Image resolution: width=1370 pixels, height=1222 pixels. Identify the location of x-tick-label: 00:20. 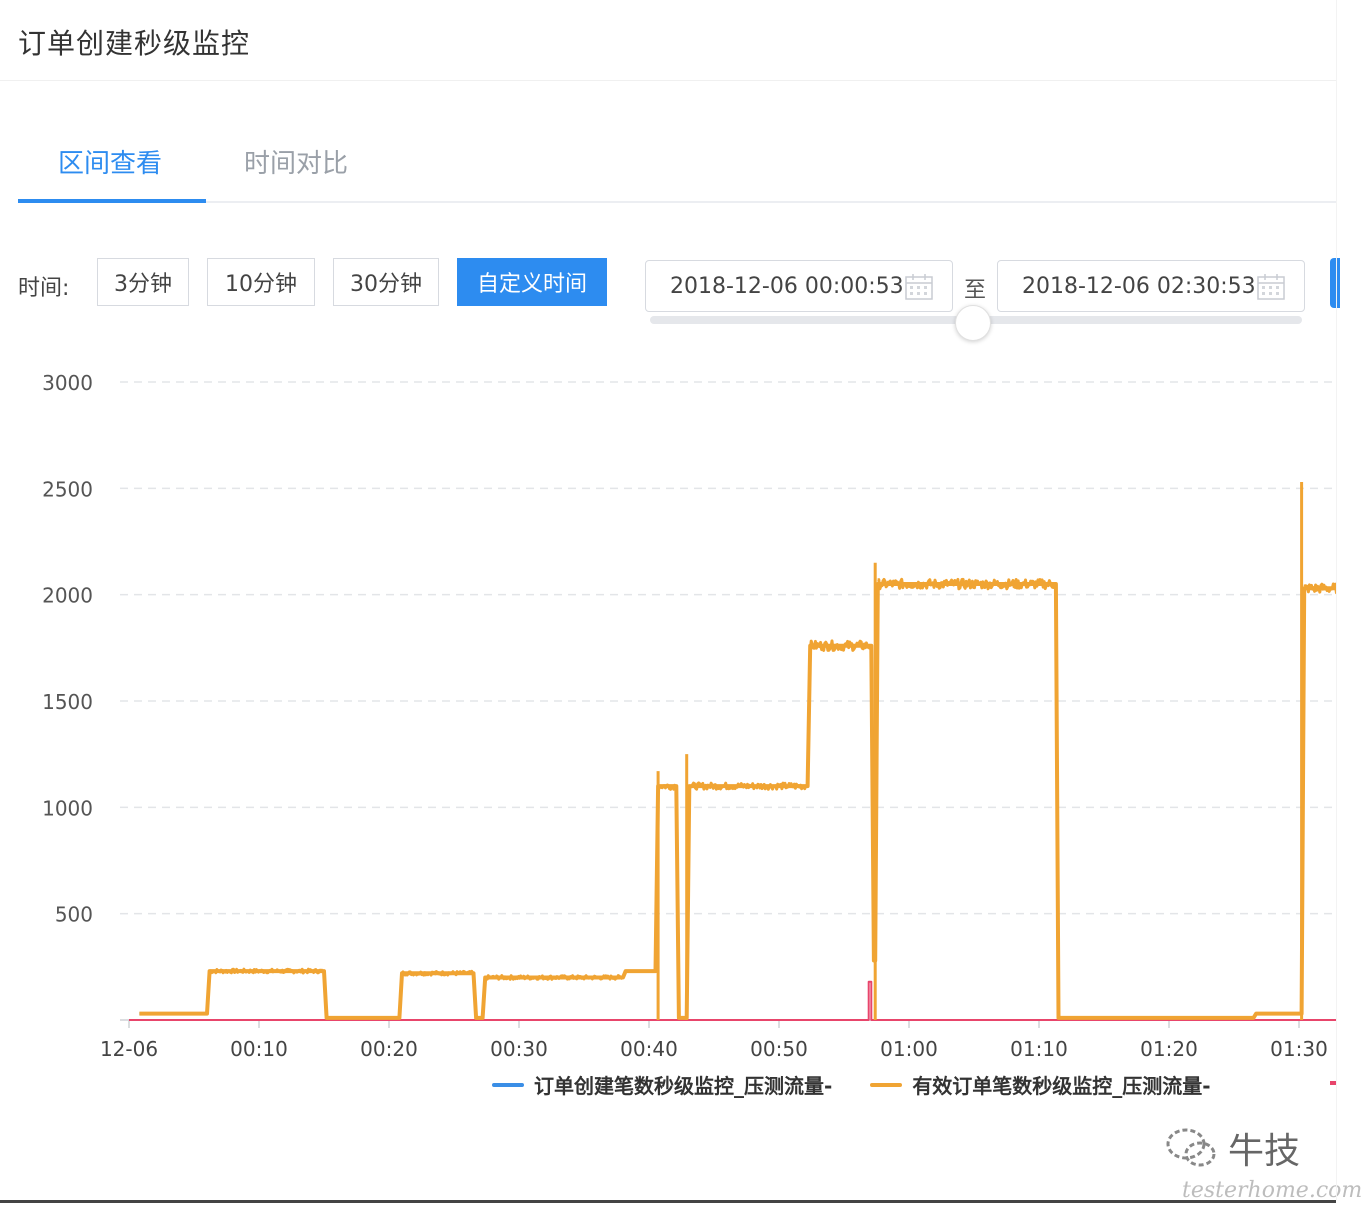
(389, 1049).